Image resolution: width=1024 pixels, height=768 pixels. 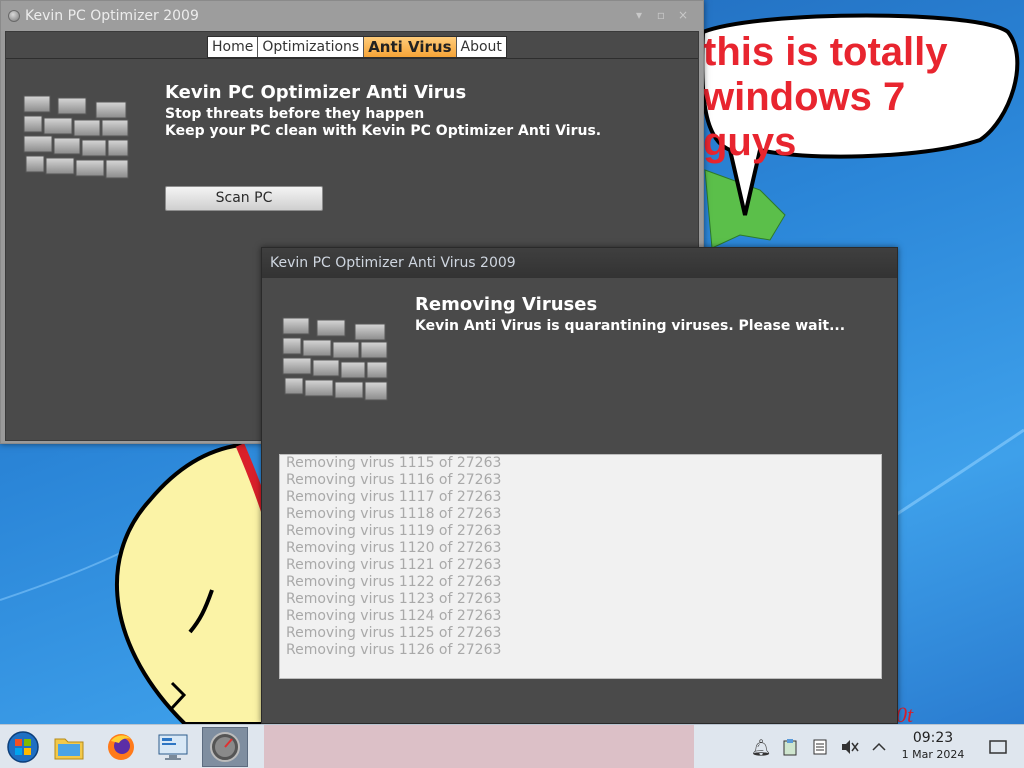 What do you see at coordinates (394, 633) in the screenshot?
I see `log-line: Removing virus 1125 of 27263` at bounding box center [394, 633].